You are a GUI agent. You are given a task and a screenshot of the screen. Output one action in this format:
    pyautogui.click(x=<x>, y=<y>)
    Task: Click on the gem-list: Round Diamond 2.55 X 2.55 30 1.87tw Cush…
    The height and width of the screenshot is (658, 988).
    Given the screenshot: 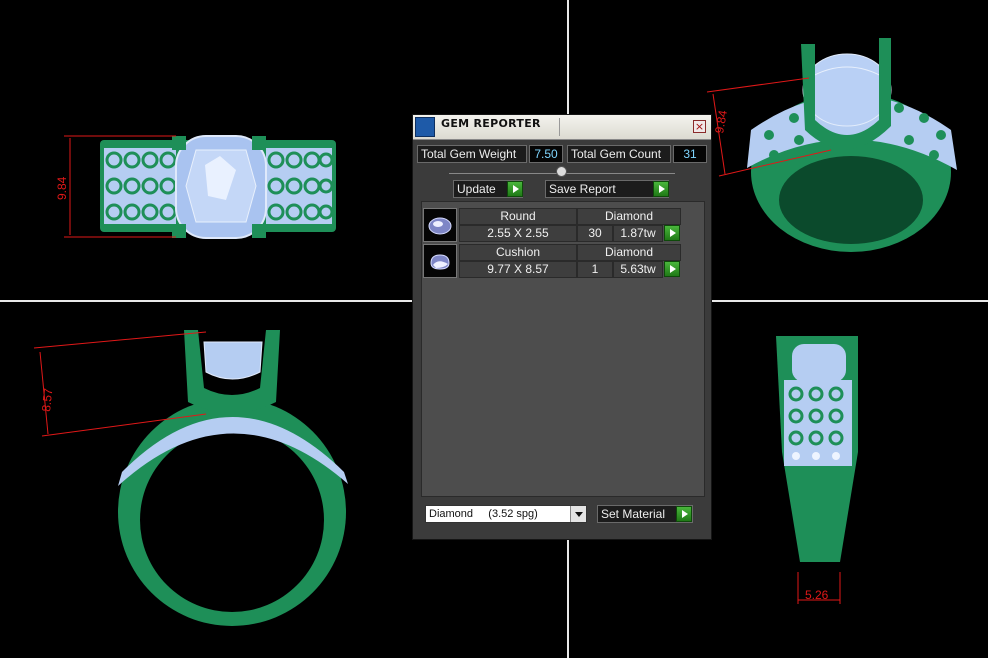 What is the action you would take?
    pyautogui.click(x=563, y=349)
    